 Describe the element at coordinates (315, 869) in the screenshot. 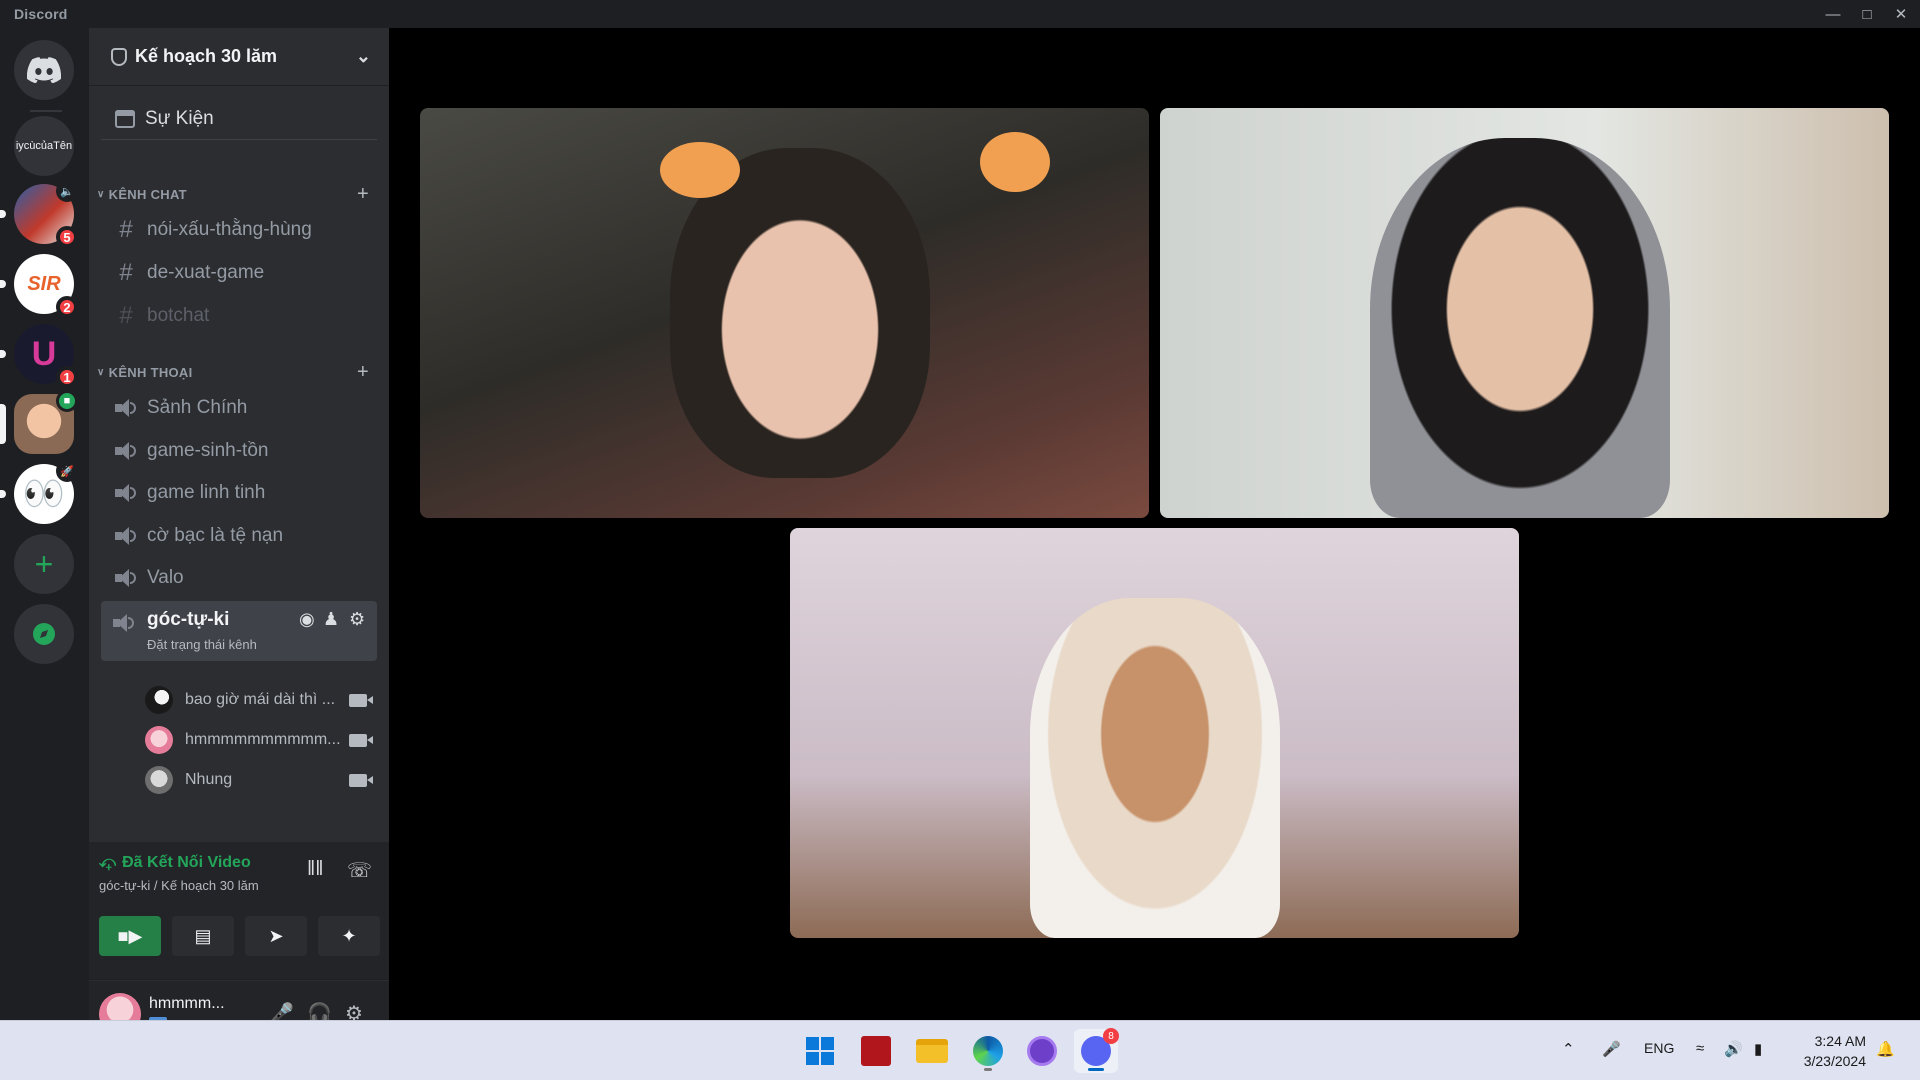

I see `noise-suppression-icon: ‖‖` at that location.